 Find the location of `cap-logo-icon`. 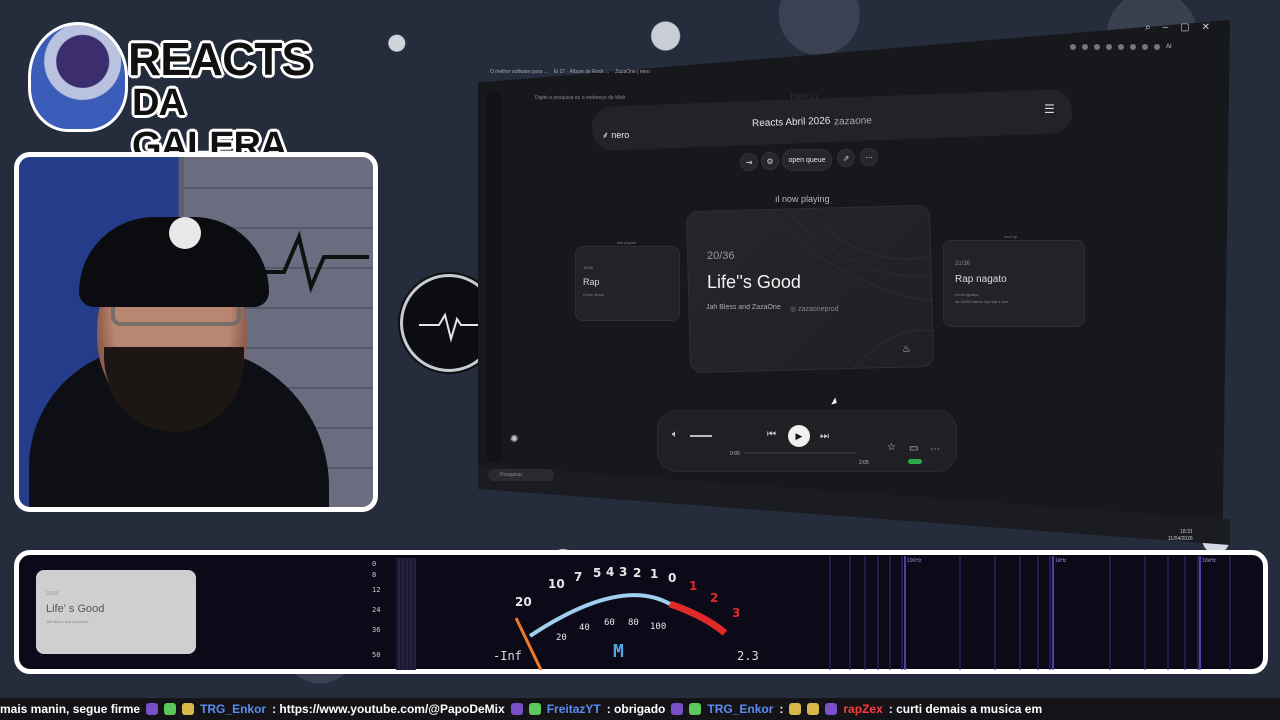

cap-logo-icon is located at coordinates (185, 233).